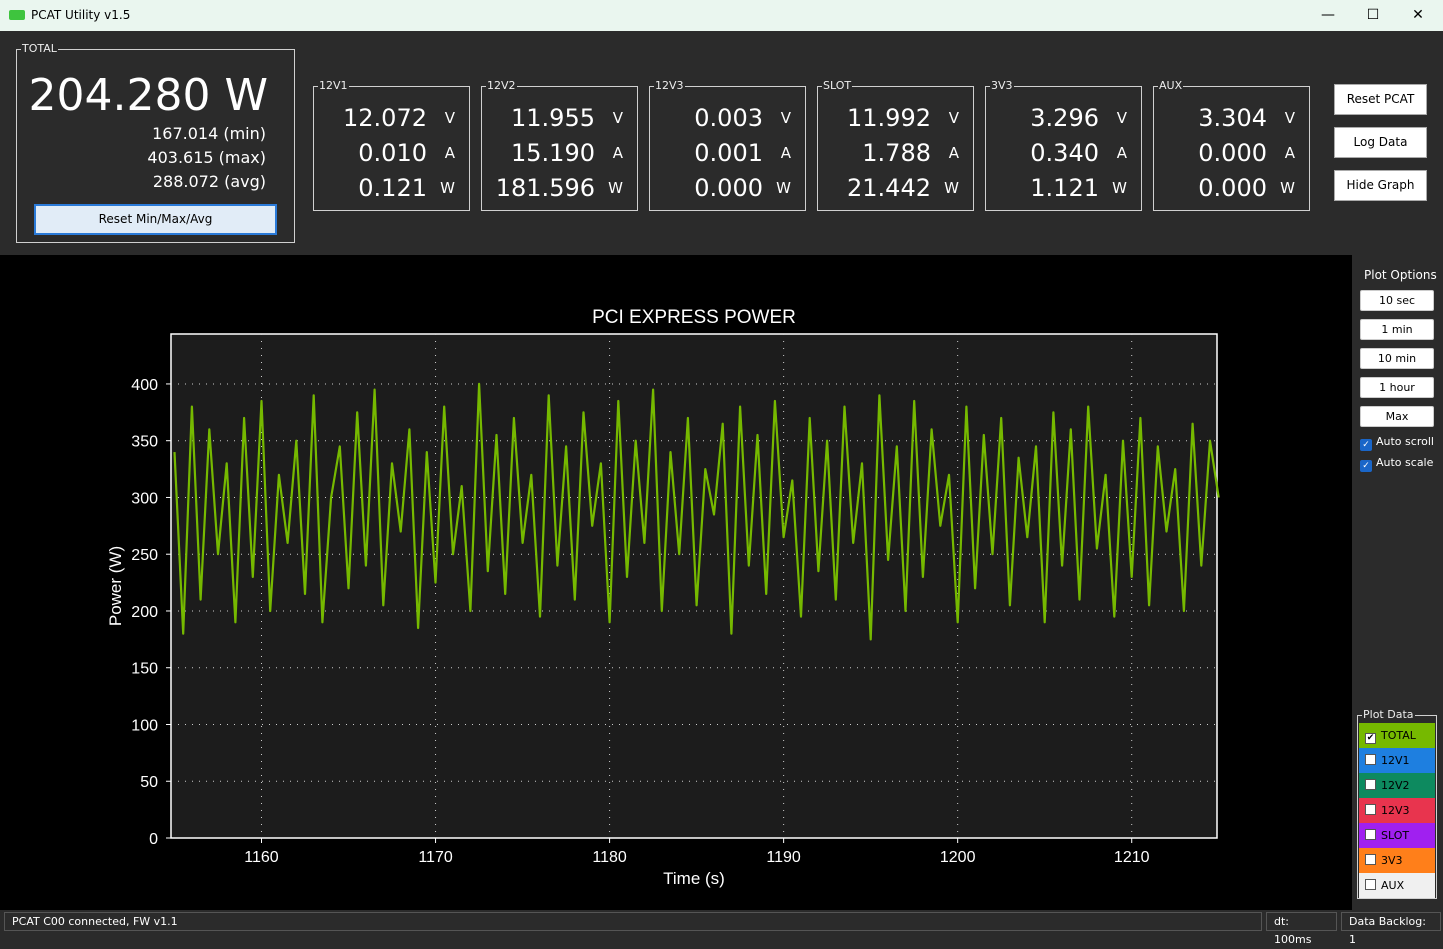  I want to click on x-tick-label: 1180, so click(609, 857).